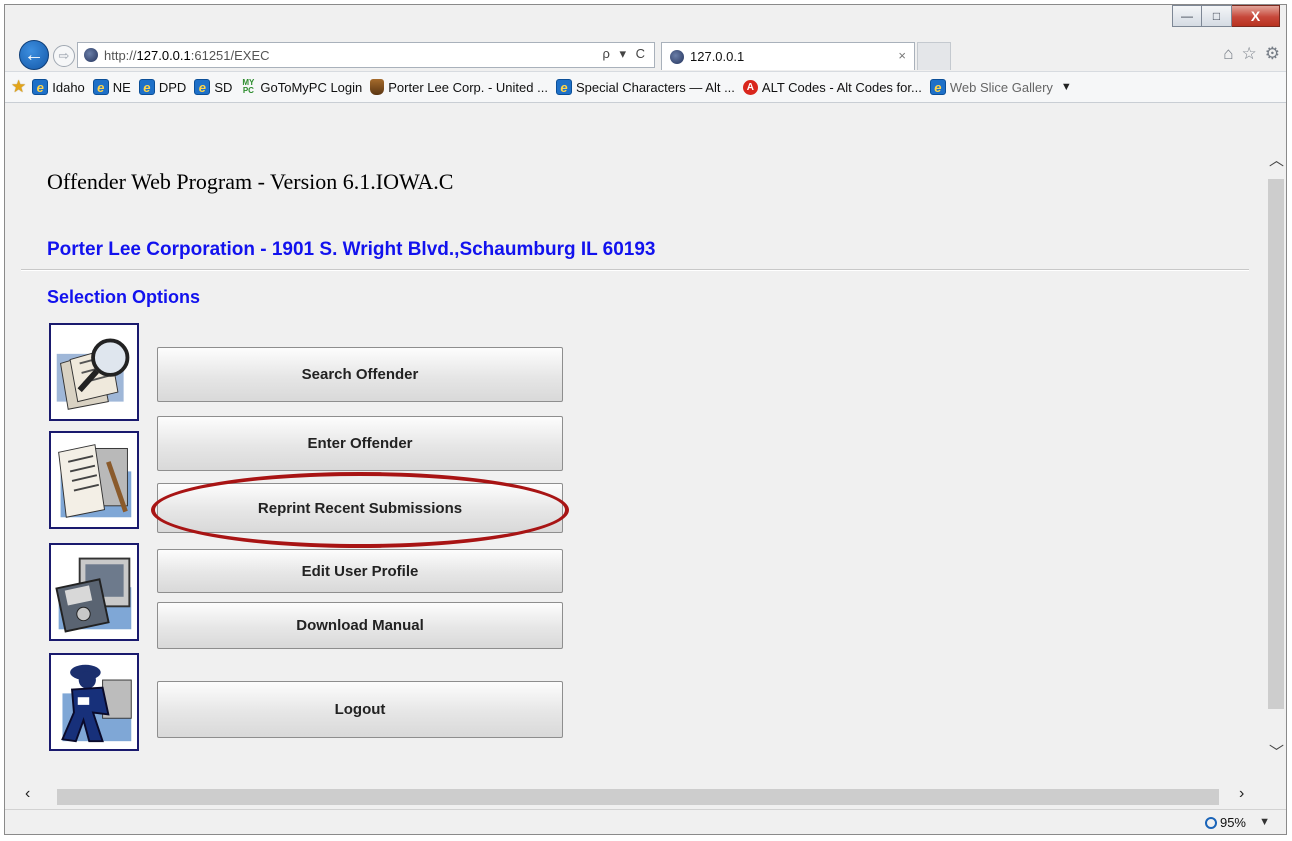 The height and width of the screenshot is (841, 1292). What do you see at coordinates (94, 372) in the screenshot?
I see `search-clipart-icon` at bounding box center [94, 372].